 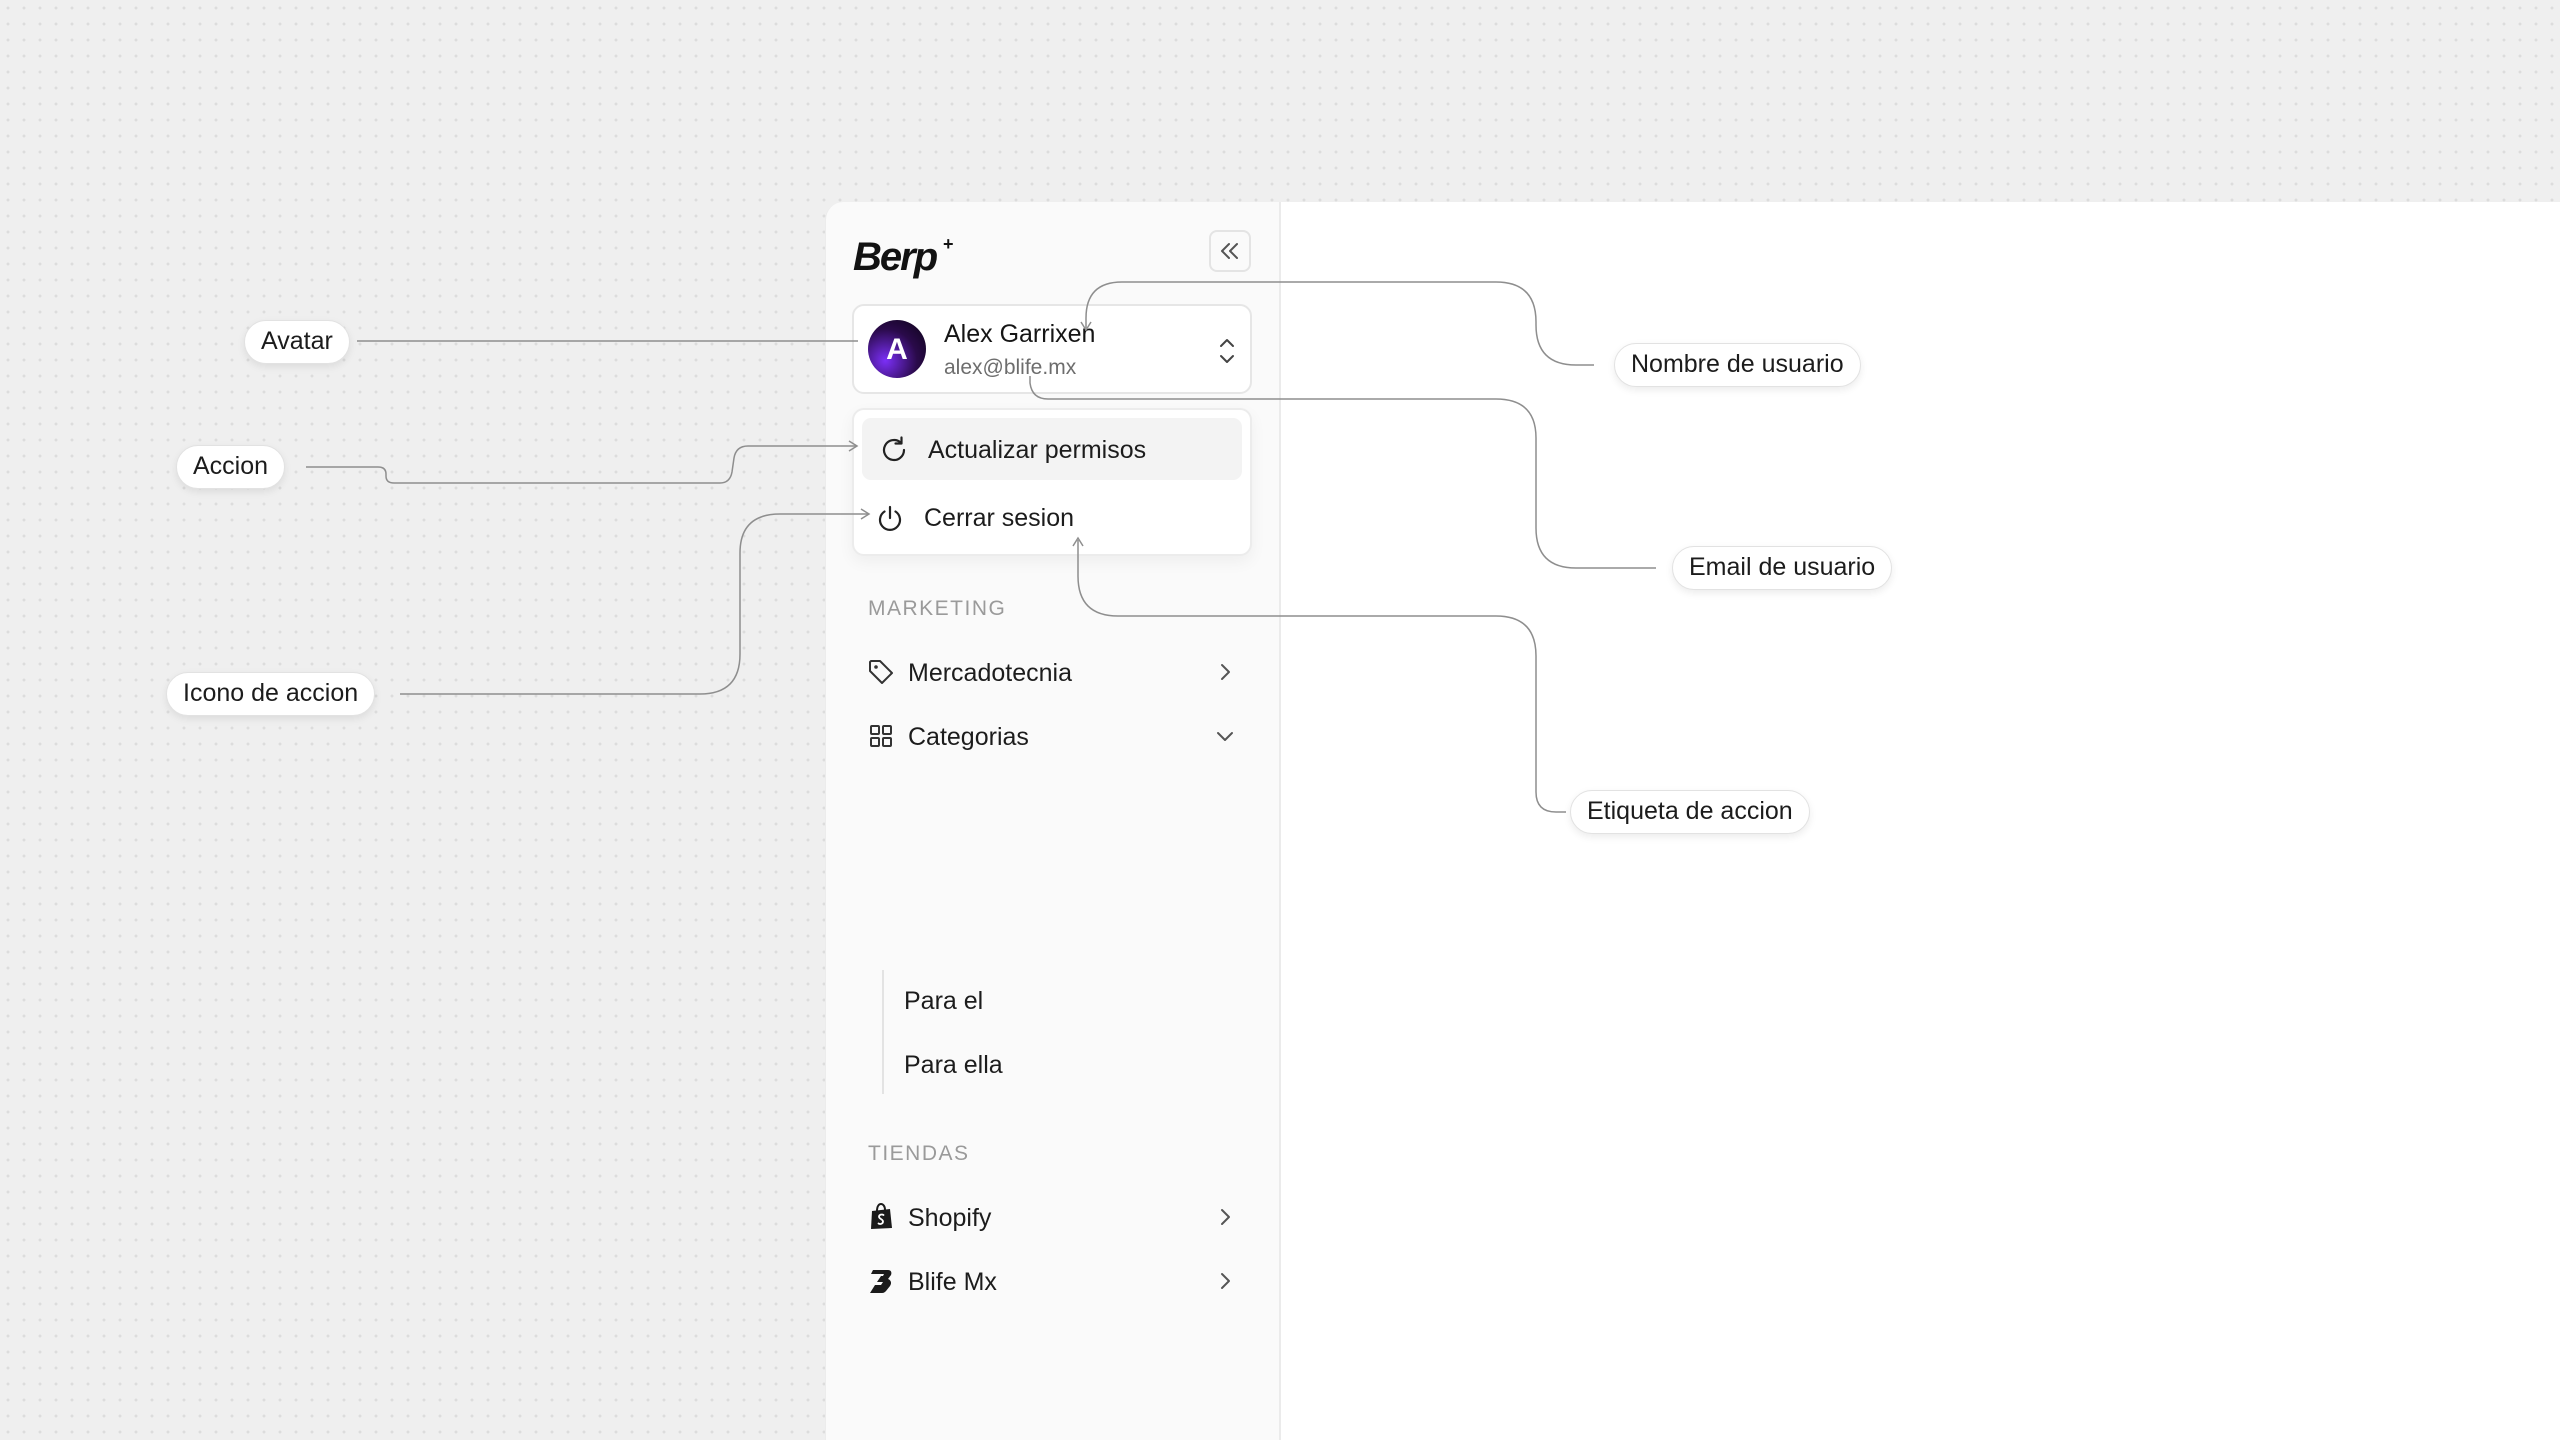 What do you see at coordinates (1690, 812) in the screenshot?
I see `annotation-etiqueta-de-accion: Etiqueta de accion` at bounding box center [1690, 812].